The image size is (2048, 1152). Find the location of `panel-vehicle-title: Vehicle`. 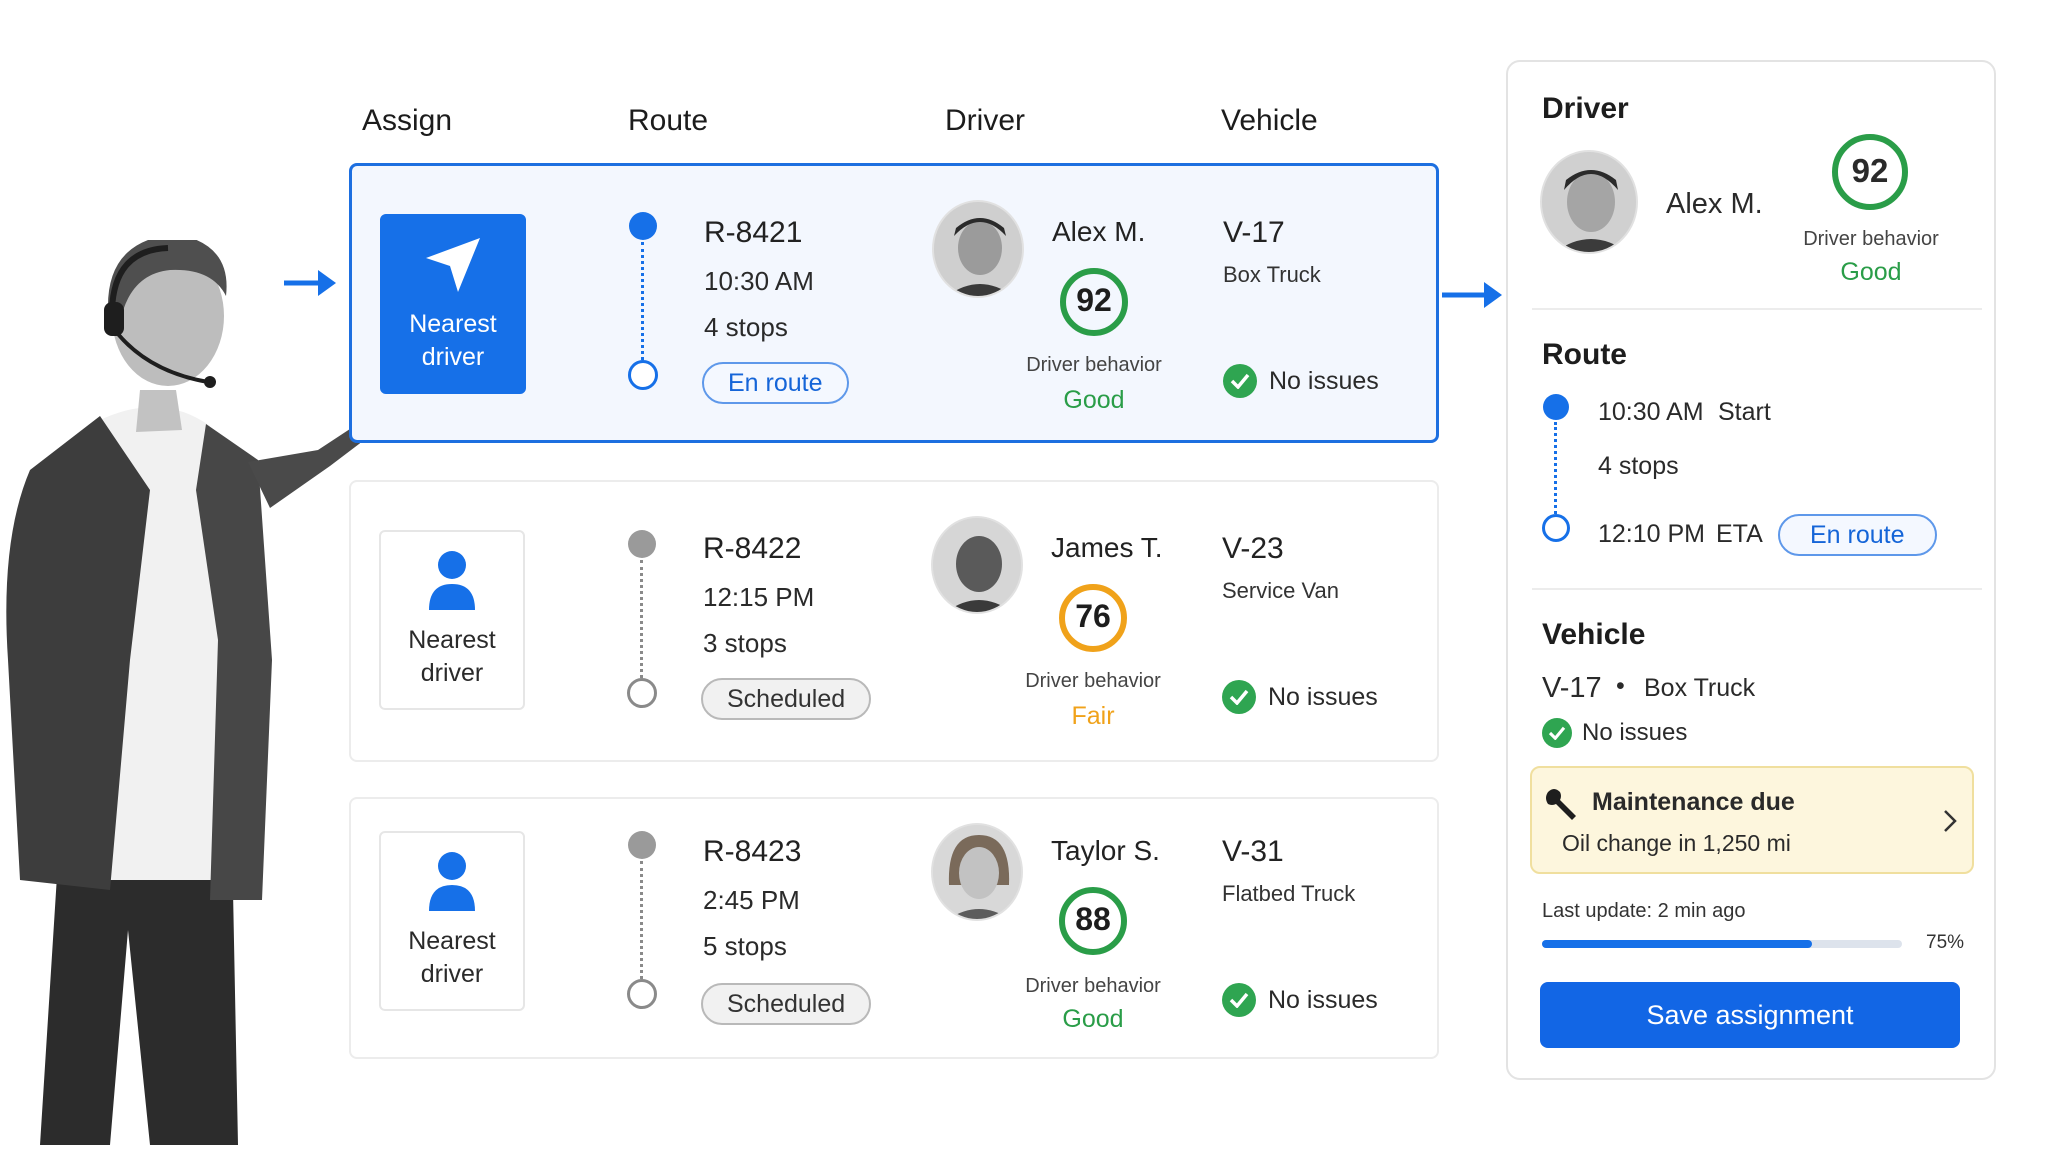

panel-vehicle-title: Vehicle is located at coordinates (1594, 634).